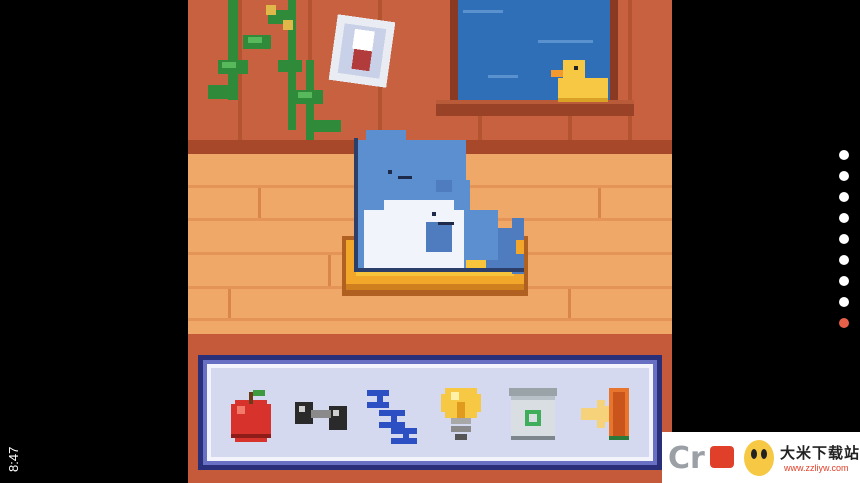 This screenshot has width=860, height=483. I want to click on sleep-button, so click(391, 414).